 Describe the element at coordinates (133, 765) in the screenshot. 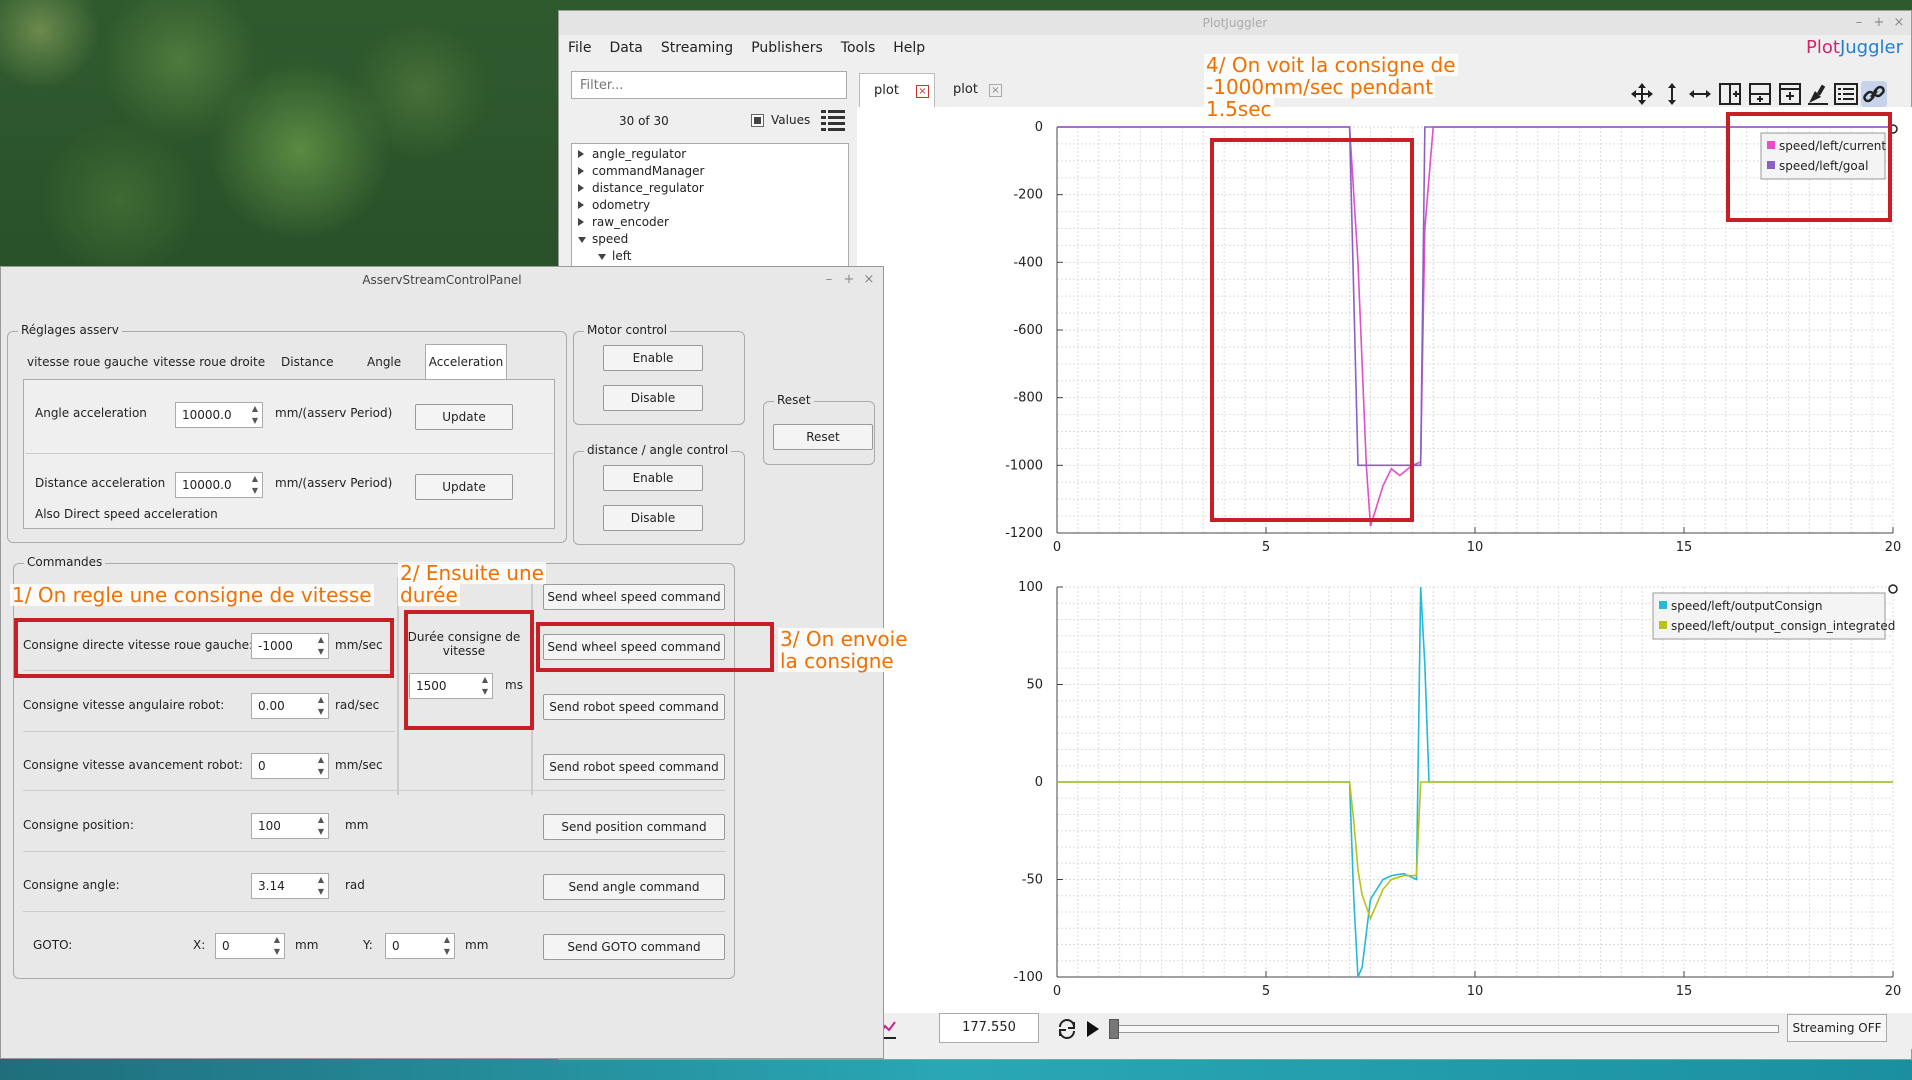

I see `avancement-label: Consigne vitesse avancement robot:` at that location.